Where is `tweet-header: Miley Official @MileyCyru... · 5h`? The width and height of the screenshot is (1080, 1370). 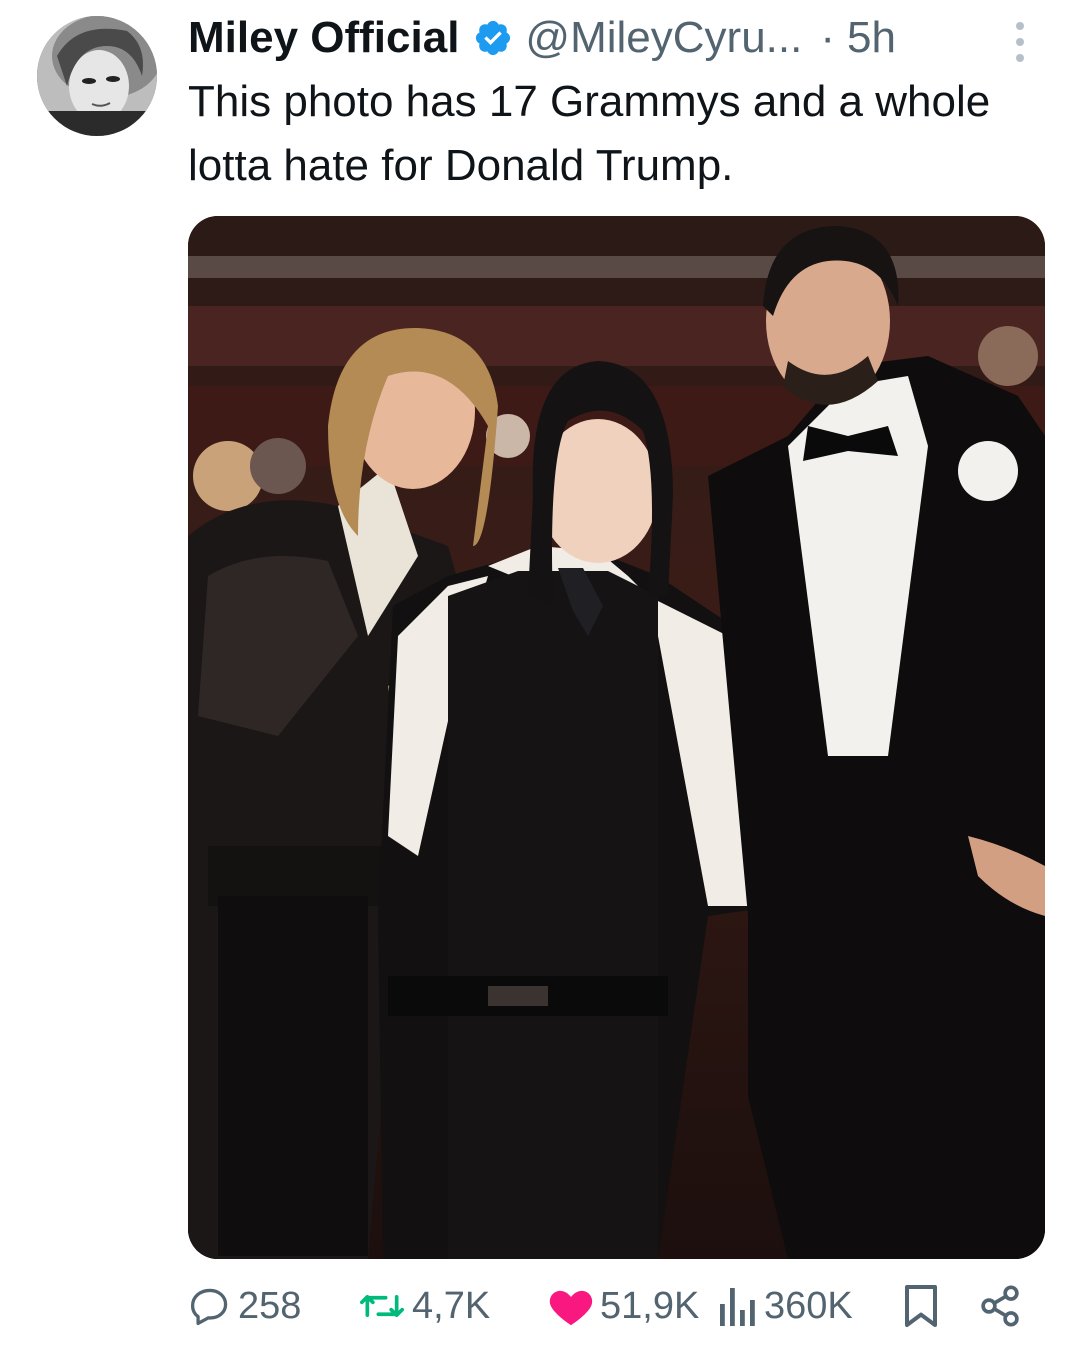 tweet-header: Miley Official @MileyCyru... · 5h is located at coordinates (542, 38).